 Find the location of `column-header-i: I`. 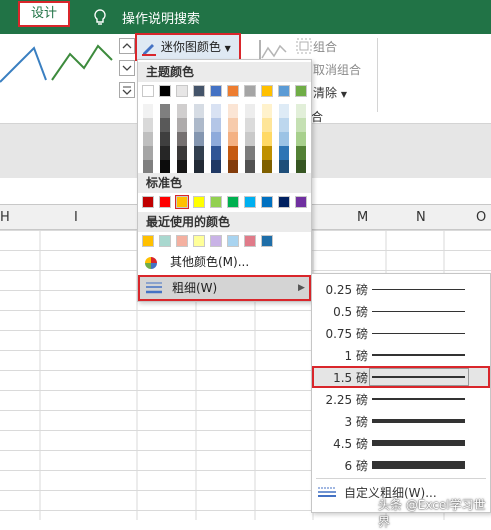

column-header-i: I is located at coordinates (76, 217).